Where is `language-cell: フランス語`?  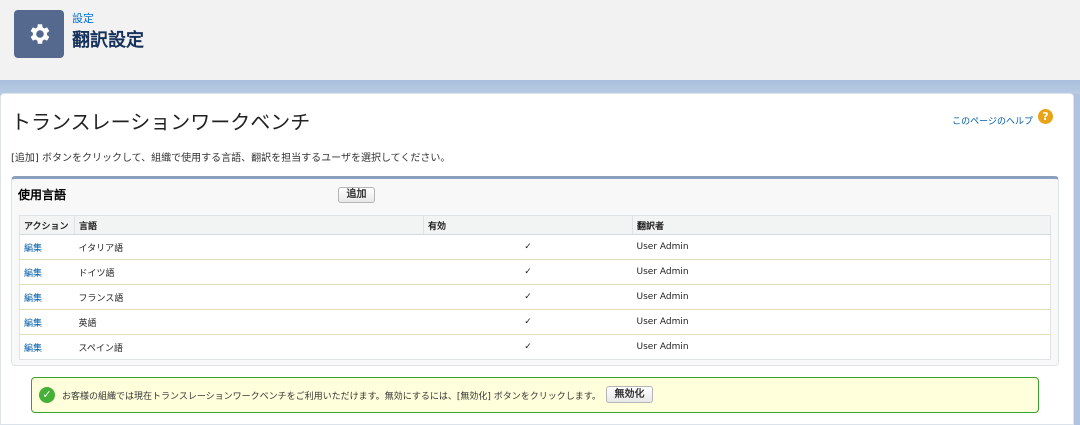
language-cell: フランス語 is located at coordinates (249, 297).